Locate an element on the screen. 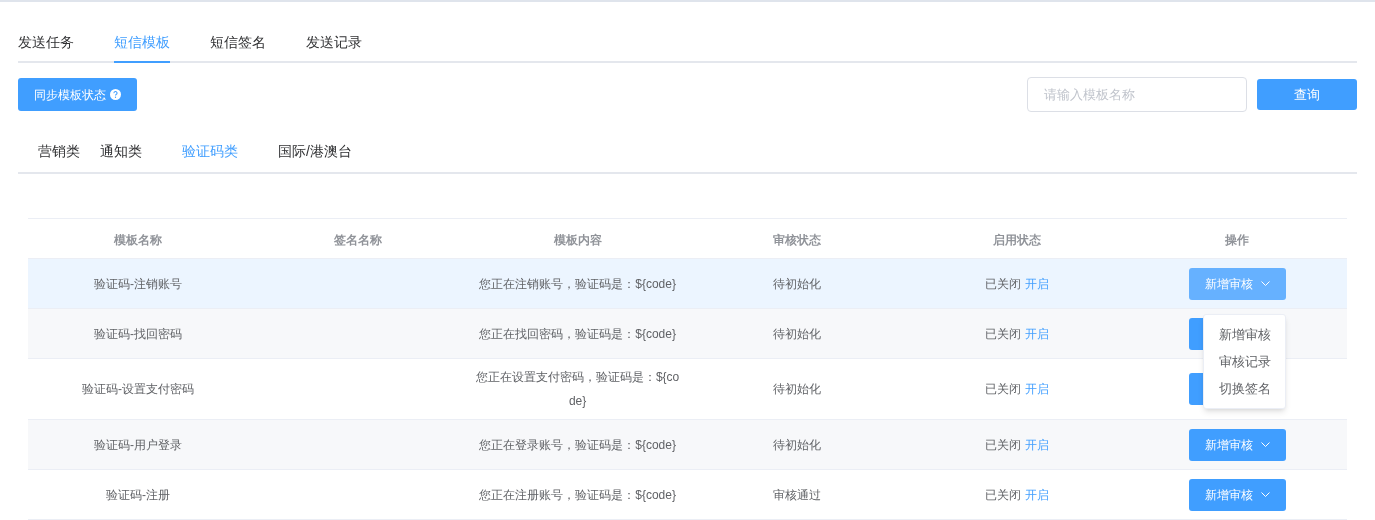 Image resolution: width=1375 pixels, height=520 pixels. column-header: 启用状态 is located at coordinates (1017, 239).